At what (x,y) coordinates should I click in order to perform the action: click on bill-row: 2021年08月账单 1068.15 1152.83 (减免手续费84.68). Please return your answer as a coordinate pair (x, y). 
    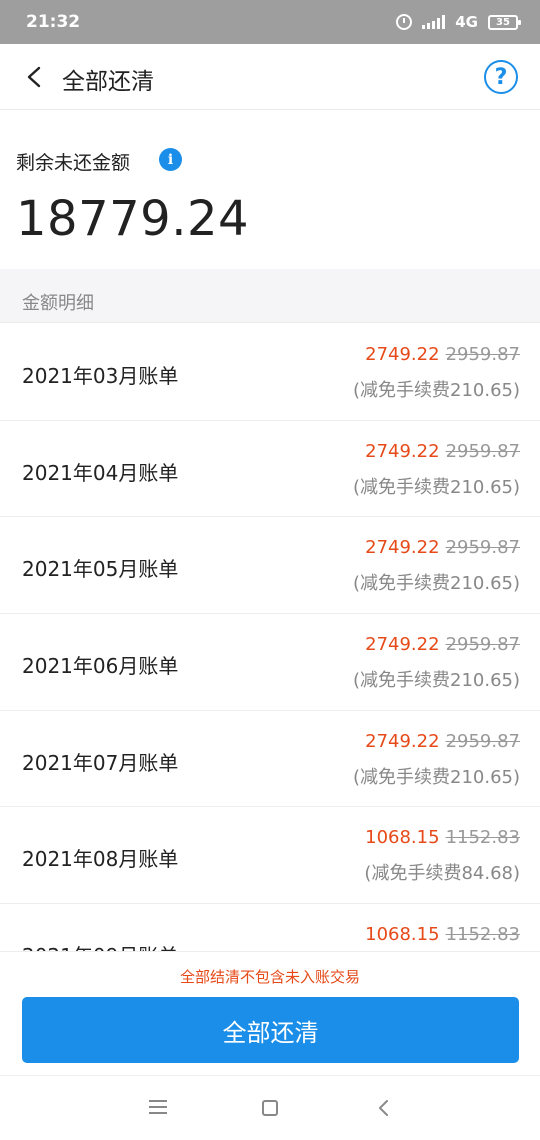
    Looking at the image, I should click on (270, 856).